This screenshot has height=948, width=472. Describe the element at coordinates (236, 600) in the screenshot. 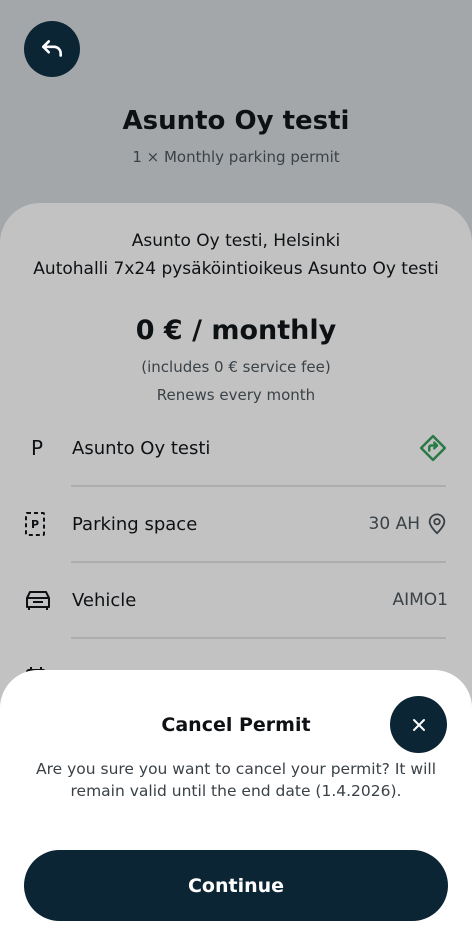

I see `detail-row-vehicle: Vehicle AIMO1` at that location.